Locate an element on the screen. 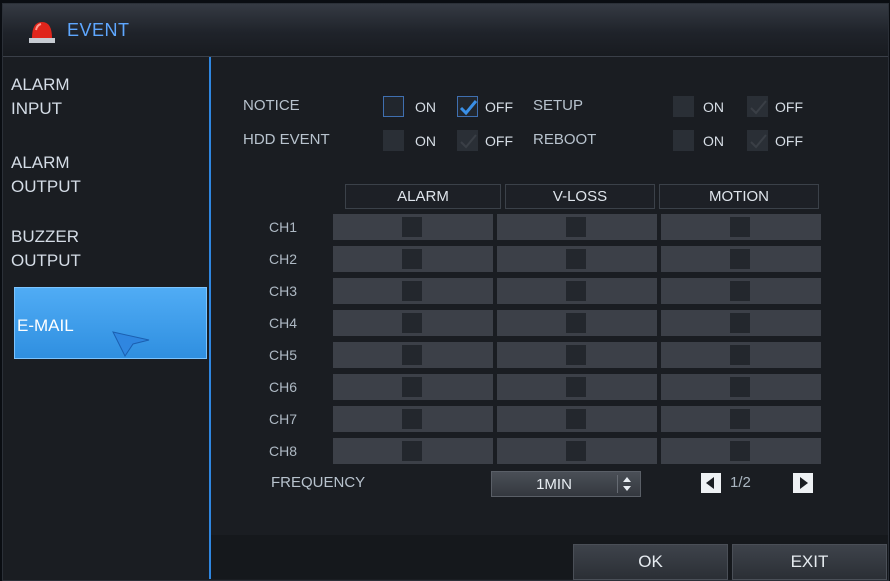 This screenshot has width=890, height=581. ok-button: OK is located at coordinates (650, 562).